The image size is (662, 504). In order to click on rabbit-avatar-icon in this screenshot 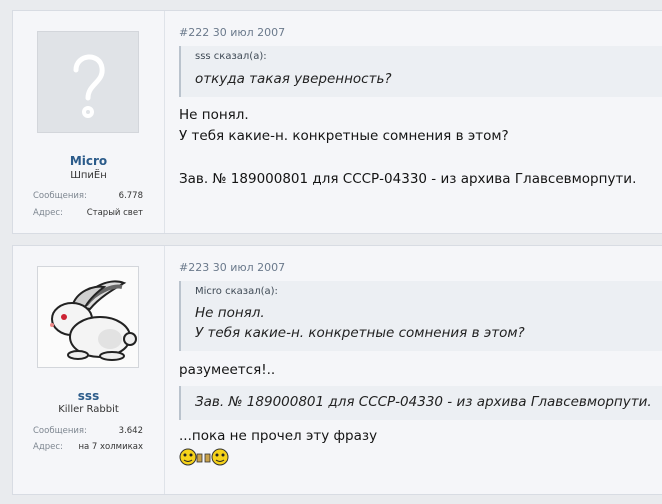, I will do `click(93, 320)`.